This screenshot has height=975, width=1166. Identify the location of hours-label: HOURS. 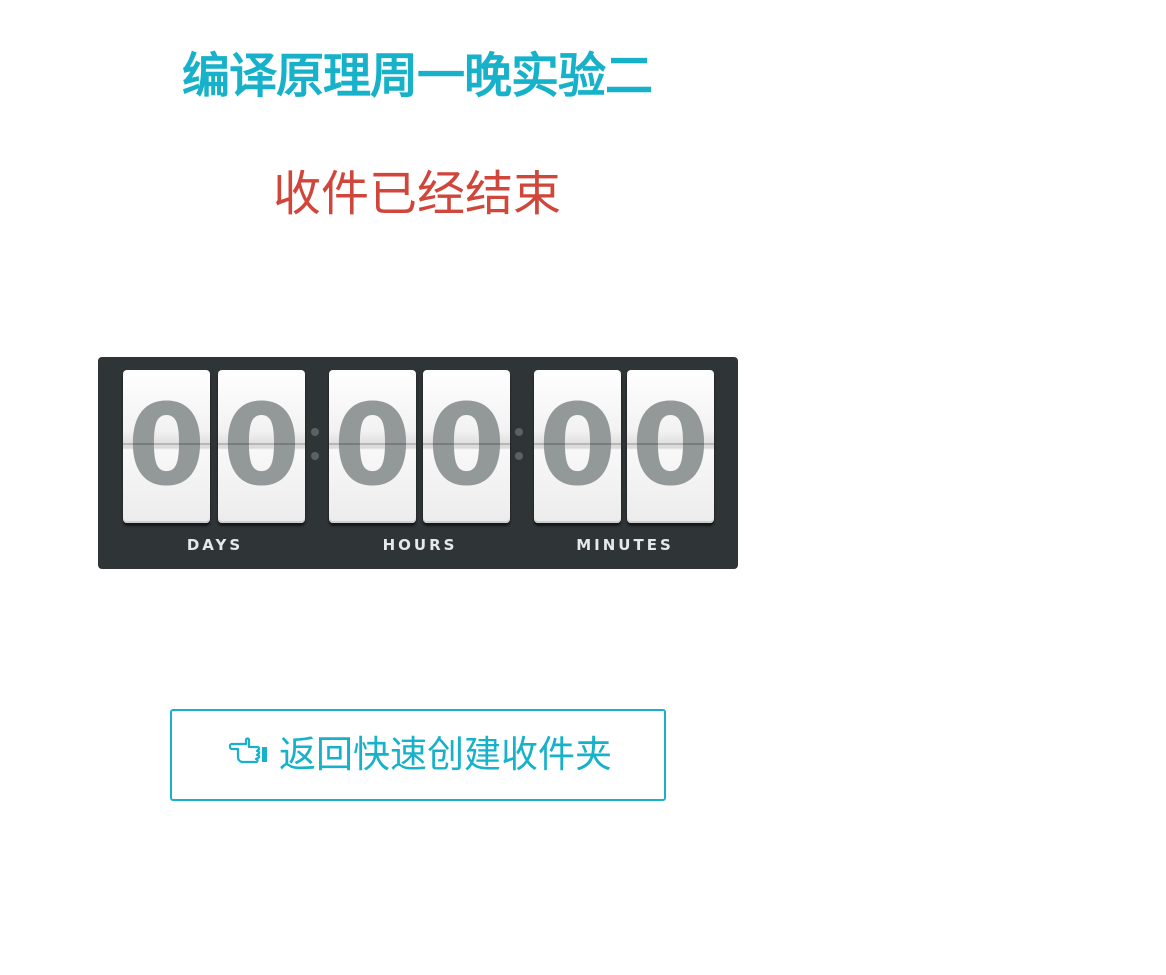
(420, 545).